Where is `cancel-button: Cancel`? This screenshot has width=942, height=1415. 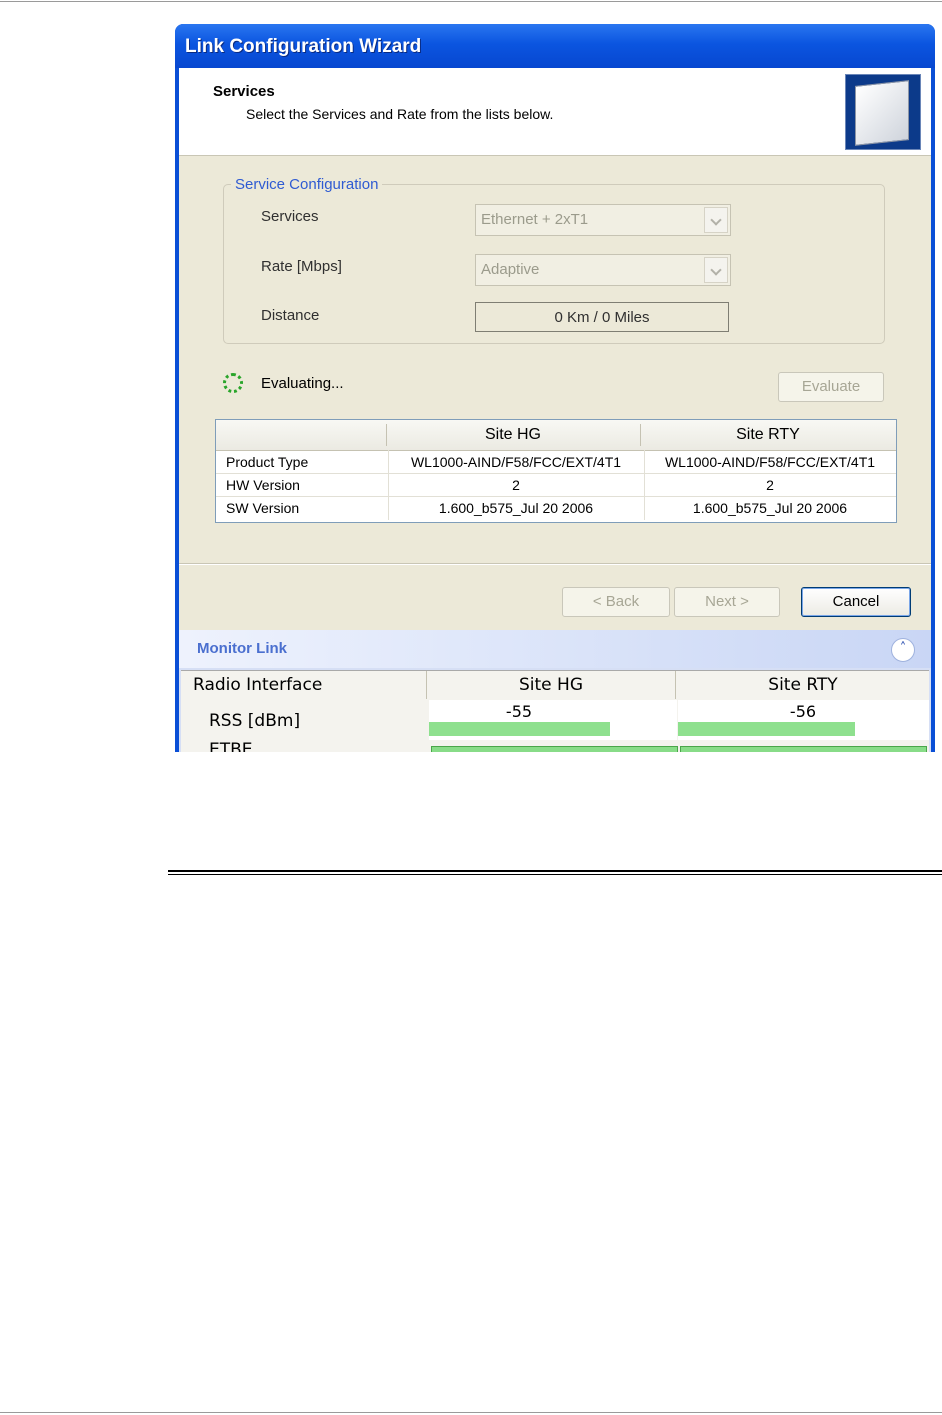
cancel-button: Cancel is located at coordinates (856, 602).